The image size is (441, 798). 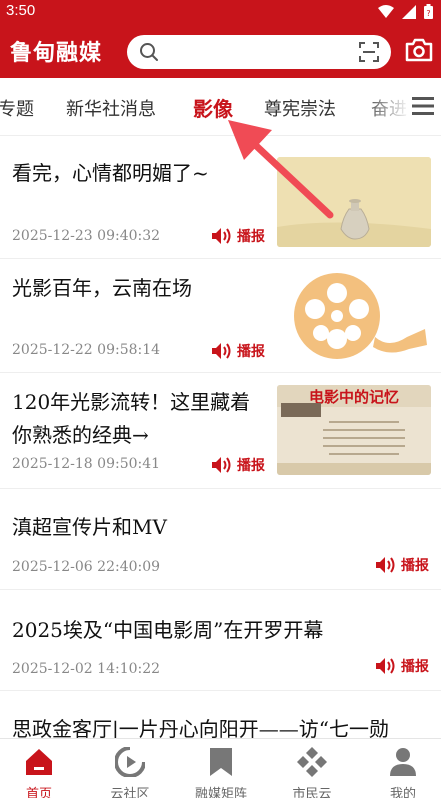 I want to click on tab-images: 影像, so click(x=213, y=107).